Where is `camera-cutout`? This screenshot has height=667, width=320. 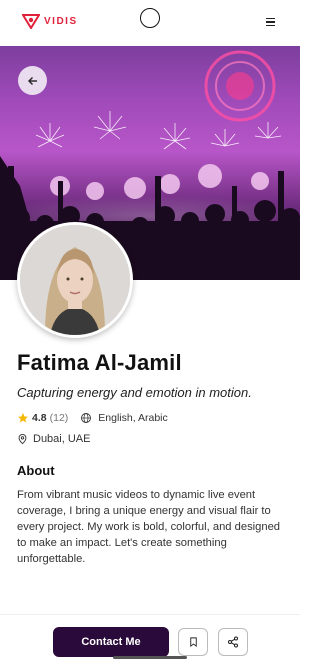
camera-cutout is located at coordinates (150, 18).